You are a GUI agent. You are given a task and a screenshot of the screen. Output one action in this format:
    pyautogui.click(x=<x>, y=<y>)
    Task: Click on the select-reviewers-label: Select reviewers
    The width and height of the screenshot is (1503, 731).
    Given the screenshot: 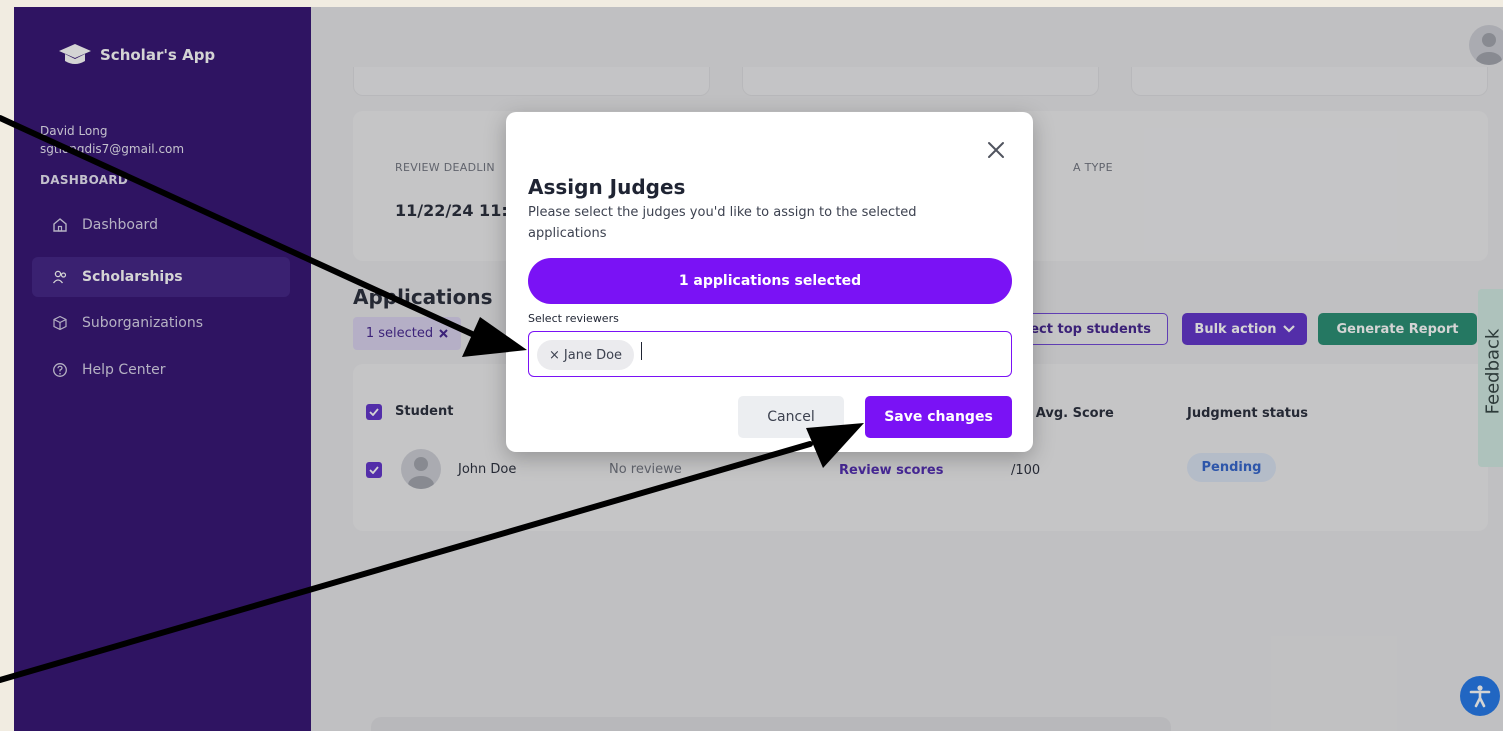 What is the action you would take?
    pyautogui.click(x=573, y=318)
    